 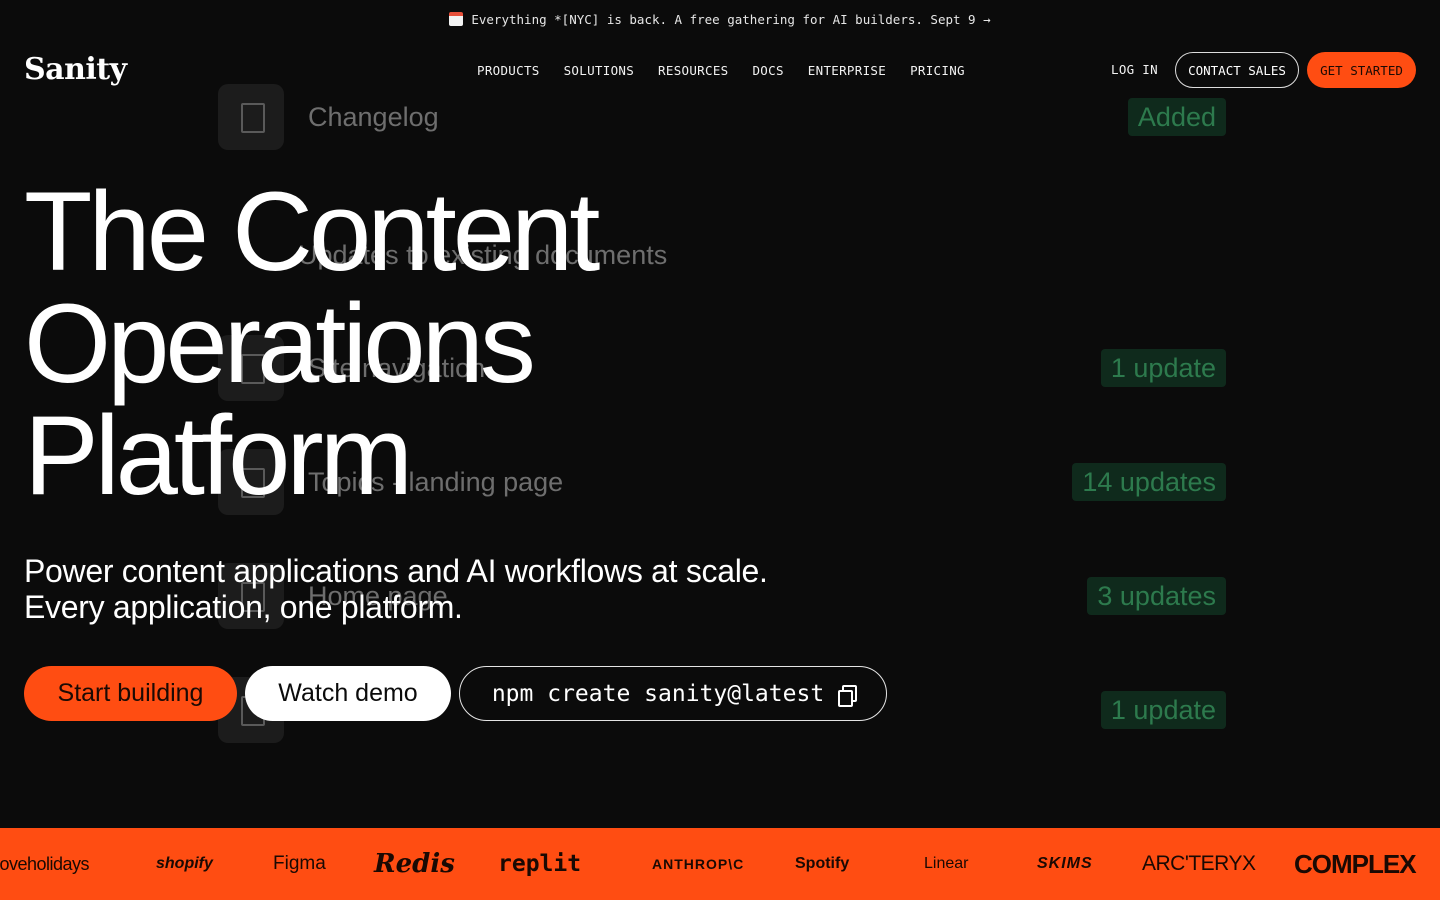 What do you see at coordinates (1065, 863) in the screenshot?
I see `logo-skims: SKIMS` at bounding box center [1065, 863].